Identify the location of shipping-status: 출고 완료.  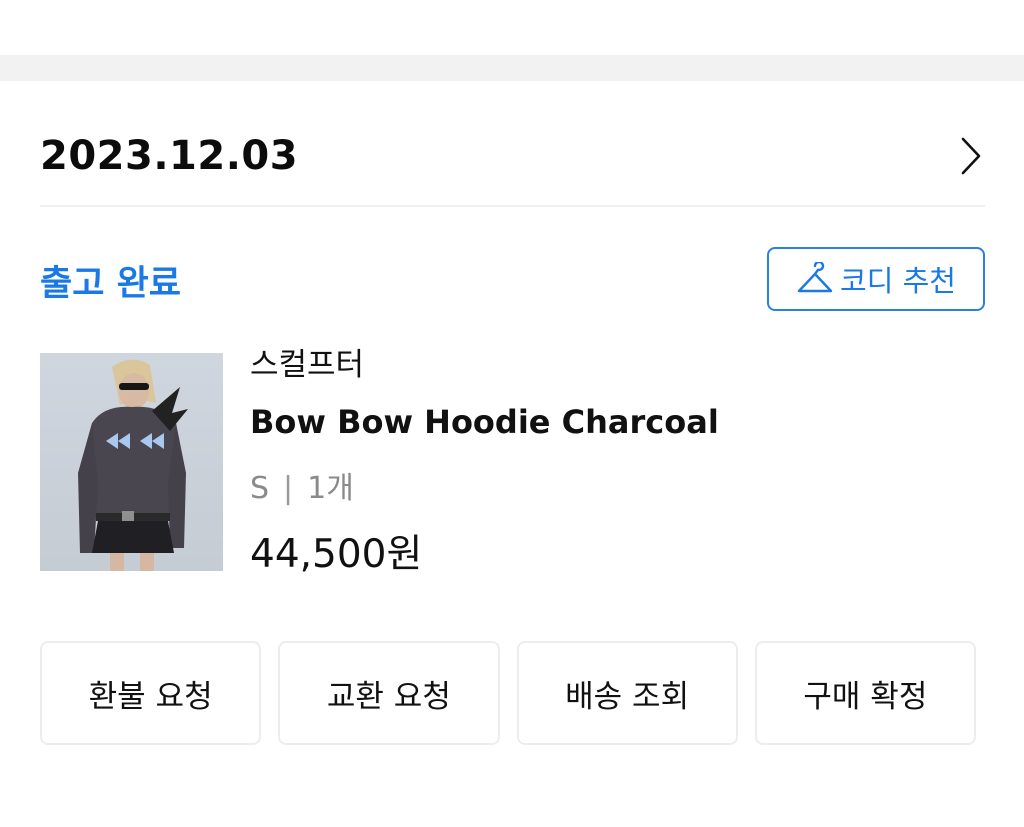
(110, 284).